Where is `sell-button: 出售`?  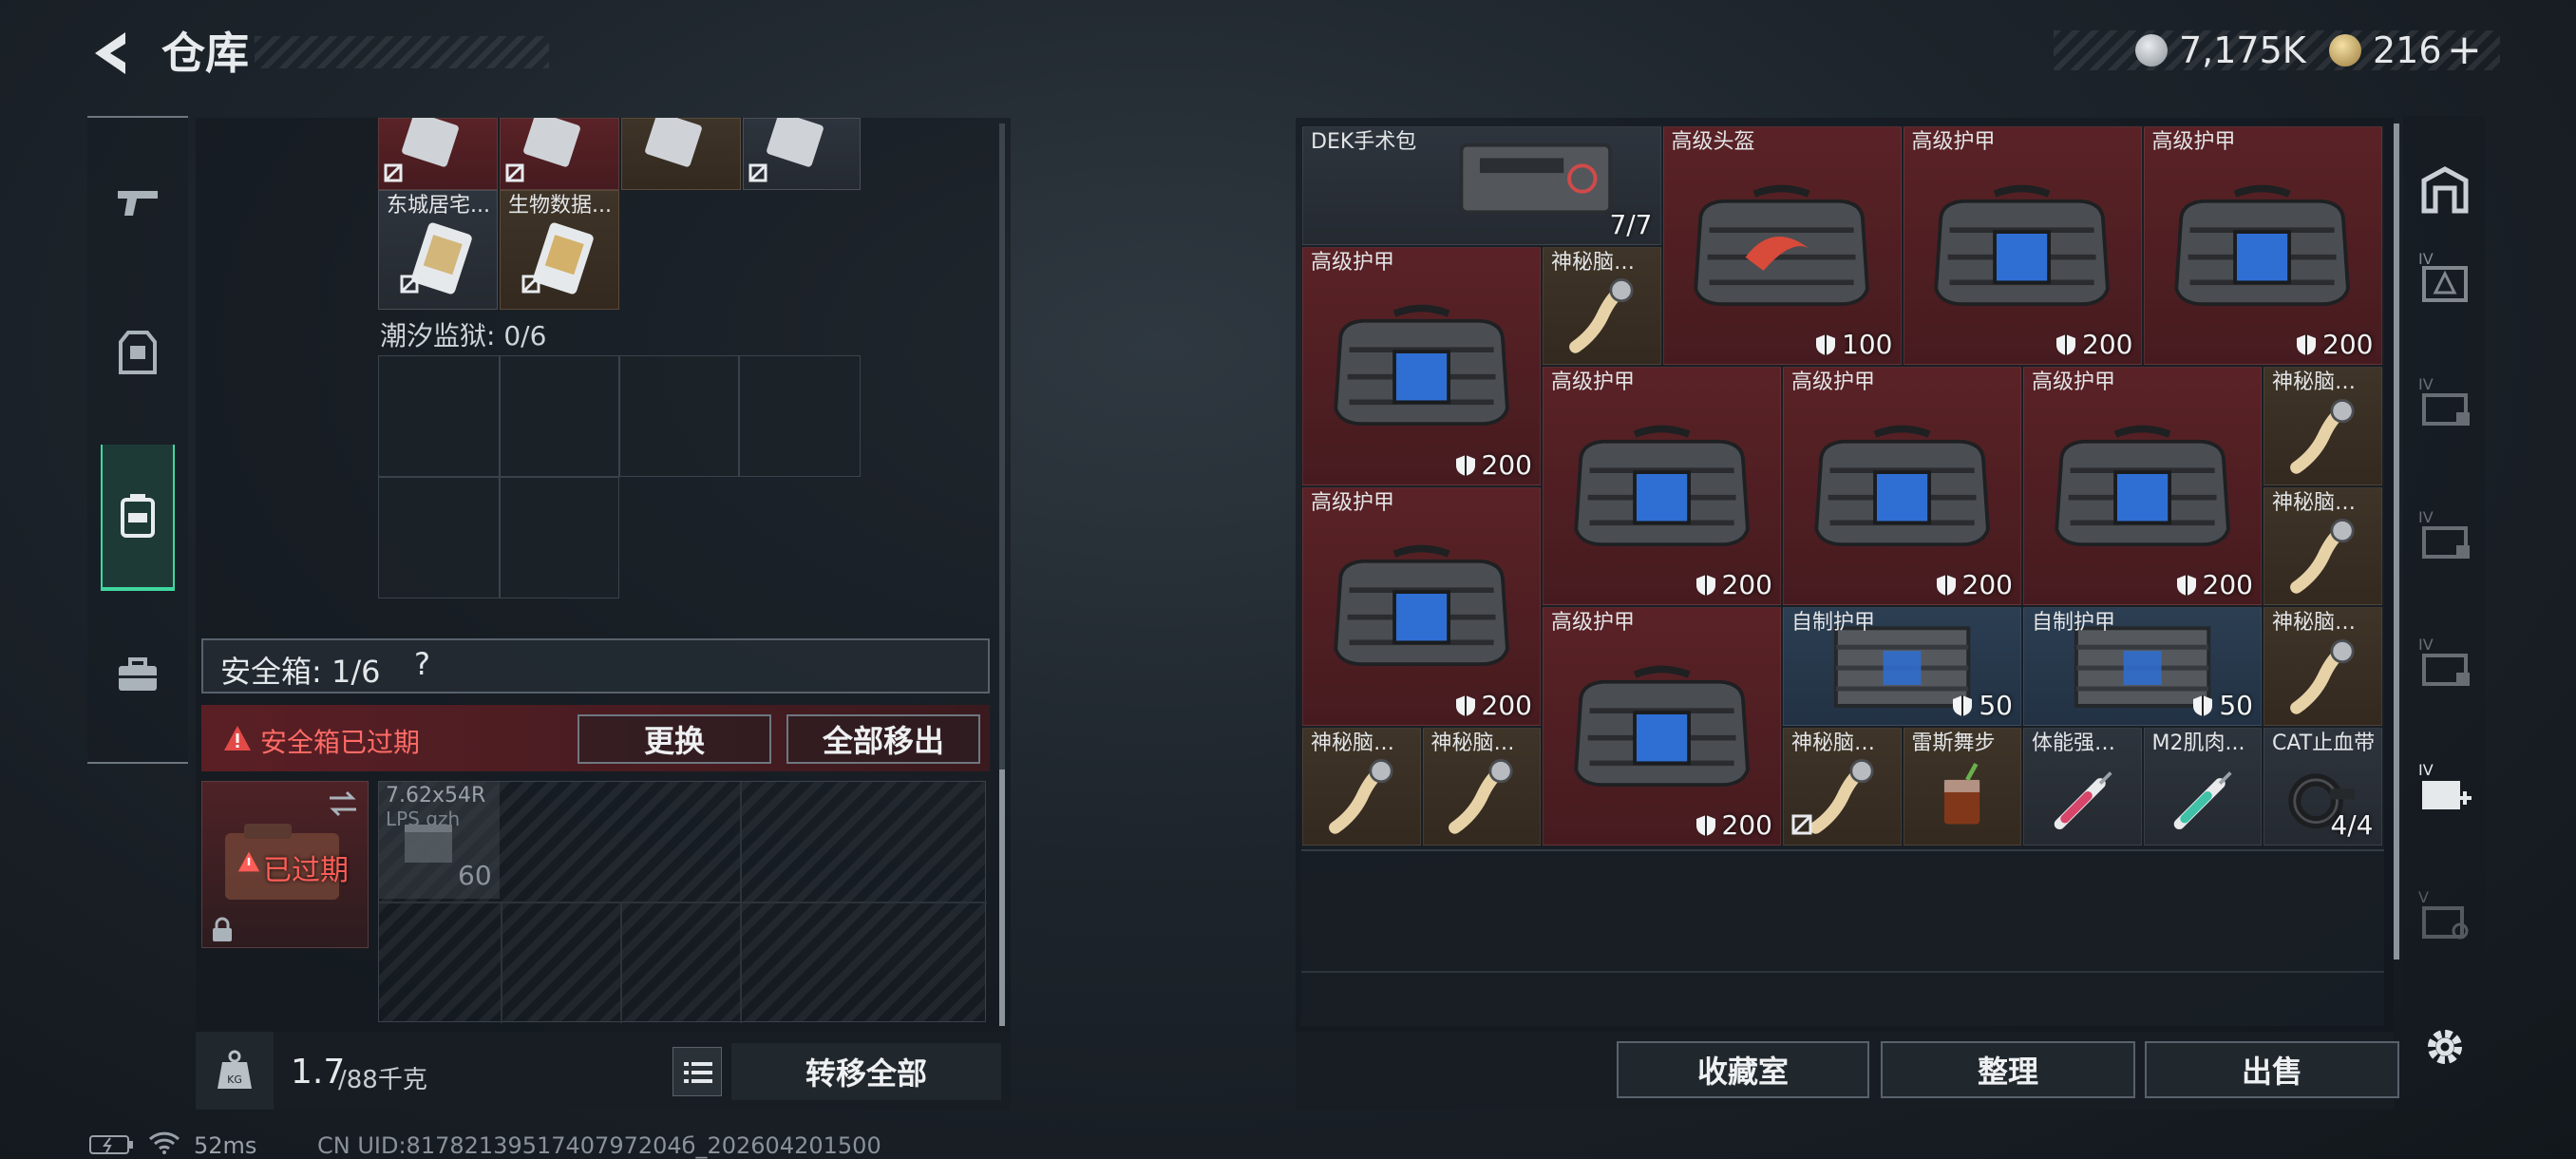 sell-button: 出售 is located at coordinates (2272, 1069).